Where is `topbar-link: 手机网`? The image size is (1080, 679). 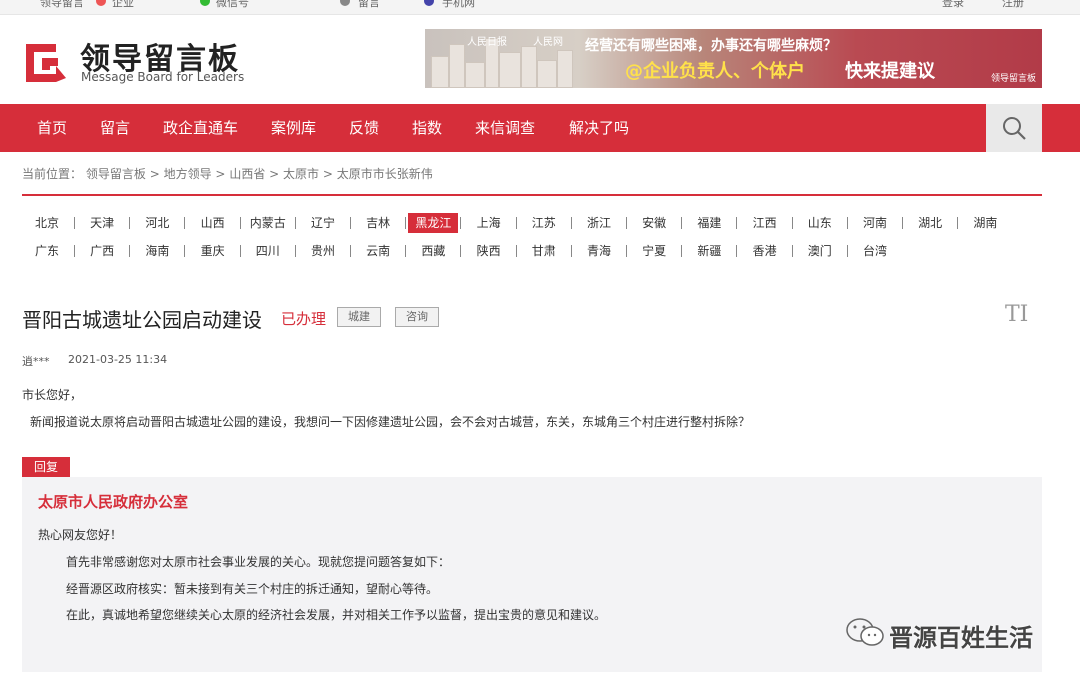 topbar-link: 手机网 is located at coordinates (458, 5).